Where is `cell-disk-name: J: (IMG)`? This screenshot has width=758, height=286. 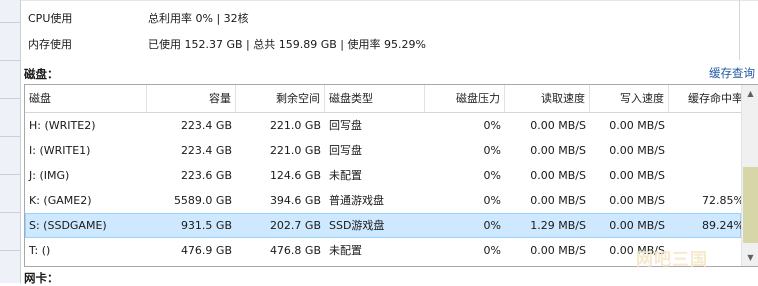 cell-disk-name: J: (IMG) is located at coordinates (49, 175).